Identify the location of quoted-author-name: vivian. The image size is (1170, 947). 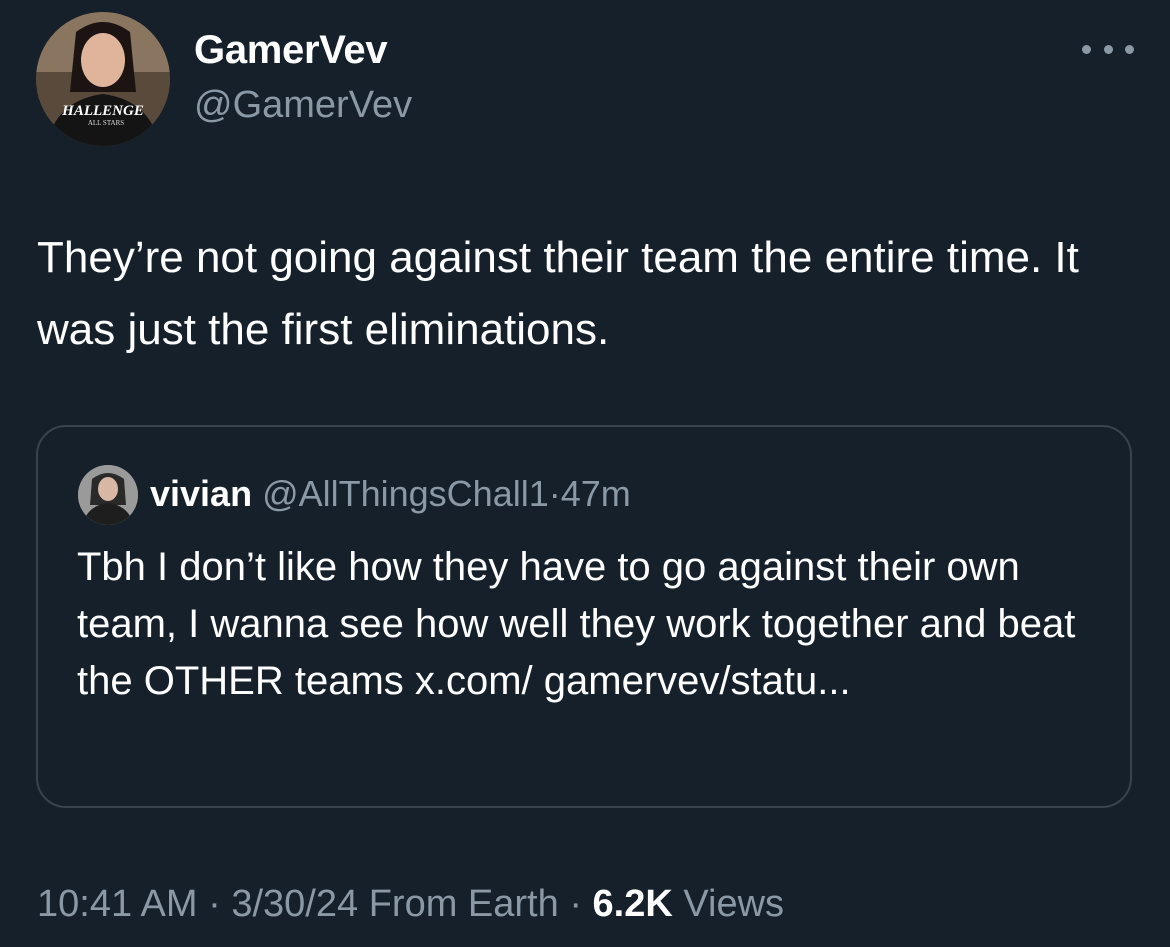
(201, 493).